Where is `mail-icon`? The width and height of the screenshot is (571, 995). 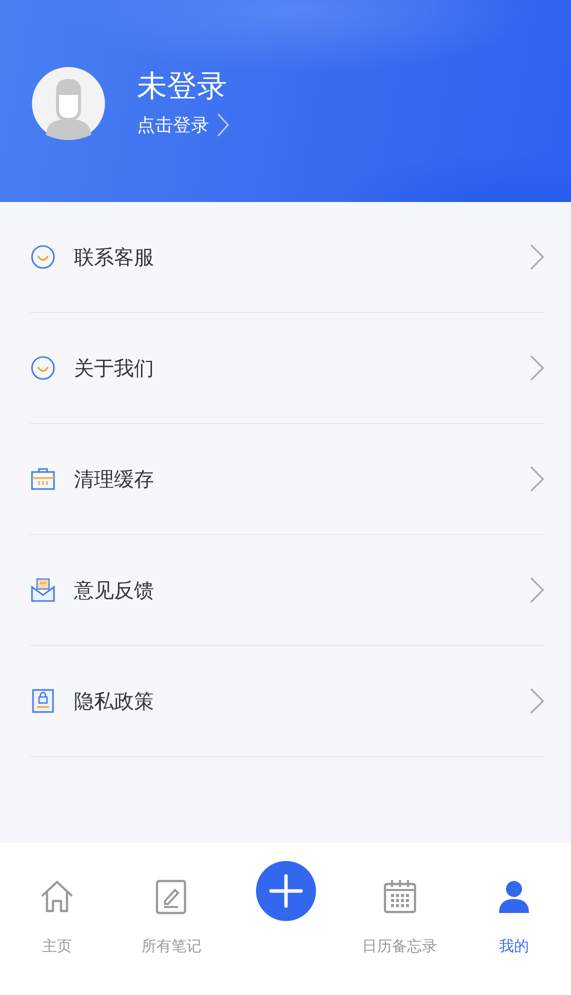
mail-icon is located at coordinates (43, 590).